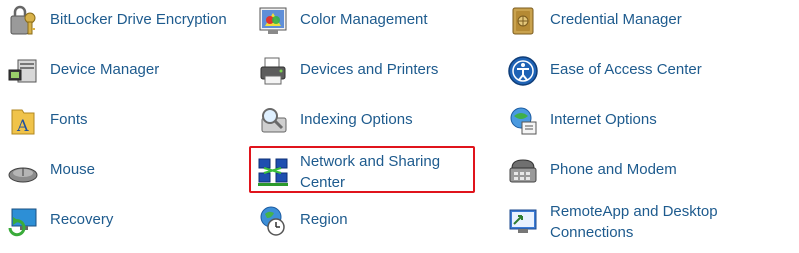 Image resolution: width=799 pixels, height=253 pixels. Describe the element at coordinates (592, 232) in the screenshot. I see `item-label-line2: Connections` at that location.